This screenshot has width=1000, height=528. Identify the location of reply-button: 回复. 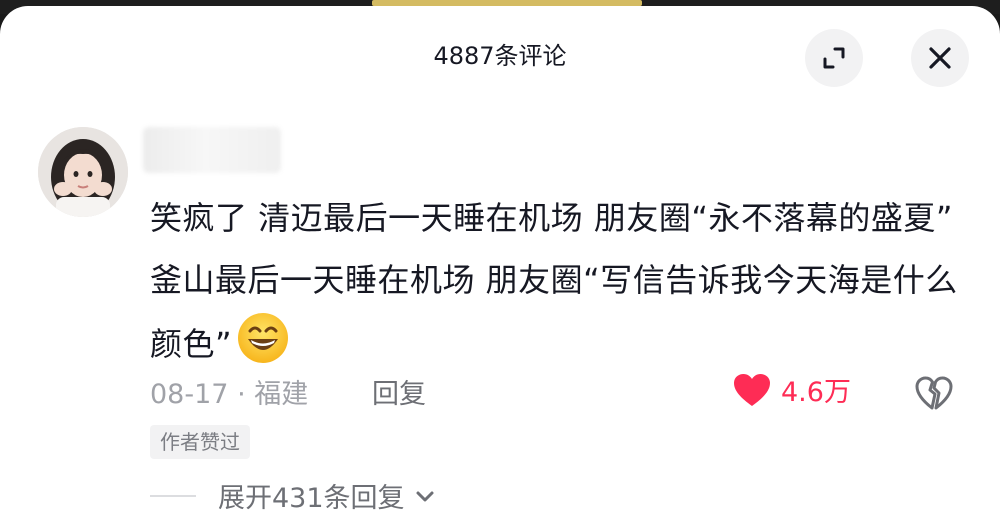
(399, 391).